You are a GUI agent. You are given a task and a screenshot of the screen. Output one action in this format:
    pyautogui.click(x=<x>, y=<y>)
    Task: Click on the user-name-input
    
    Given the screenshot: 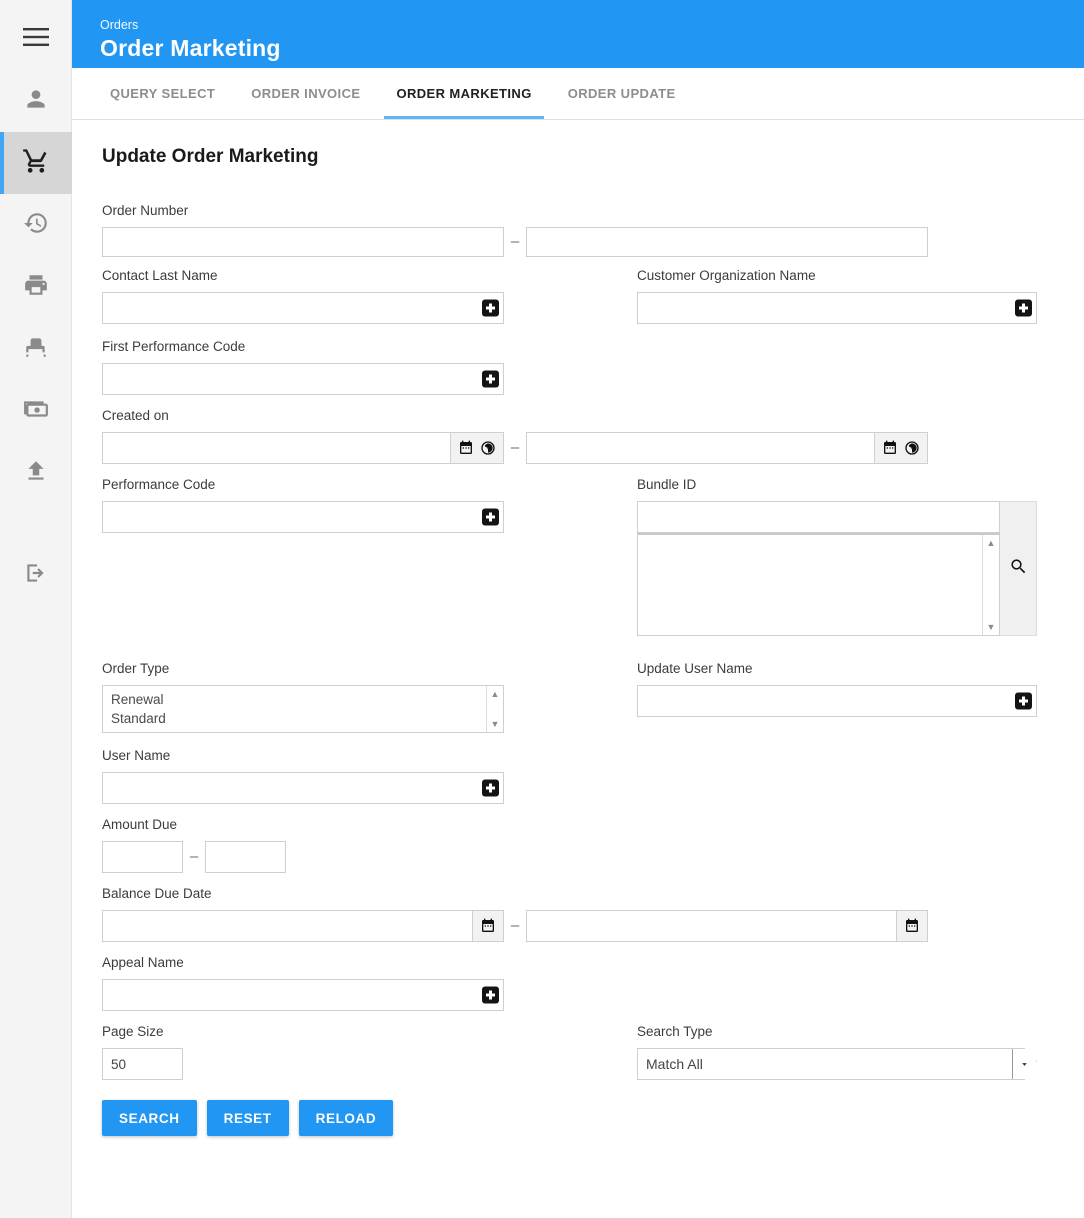 What is the action you would take?
    pyautogui.click(x=303, y=788)
    